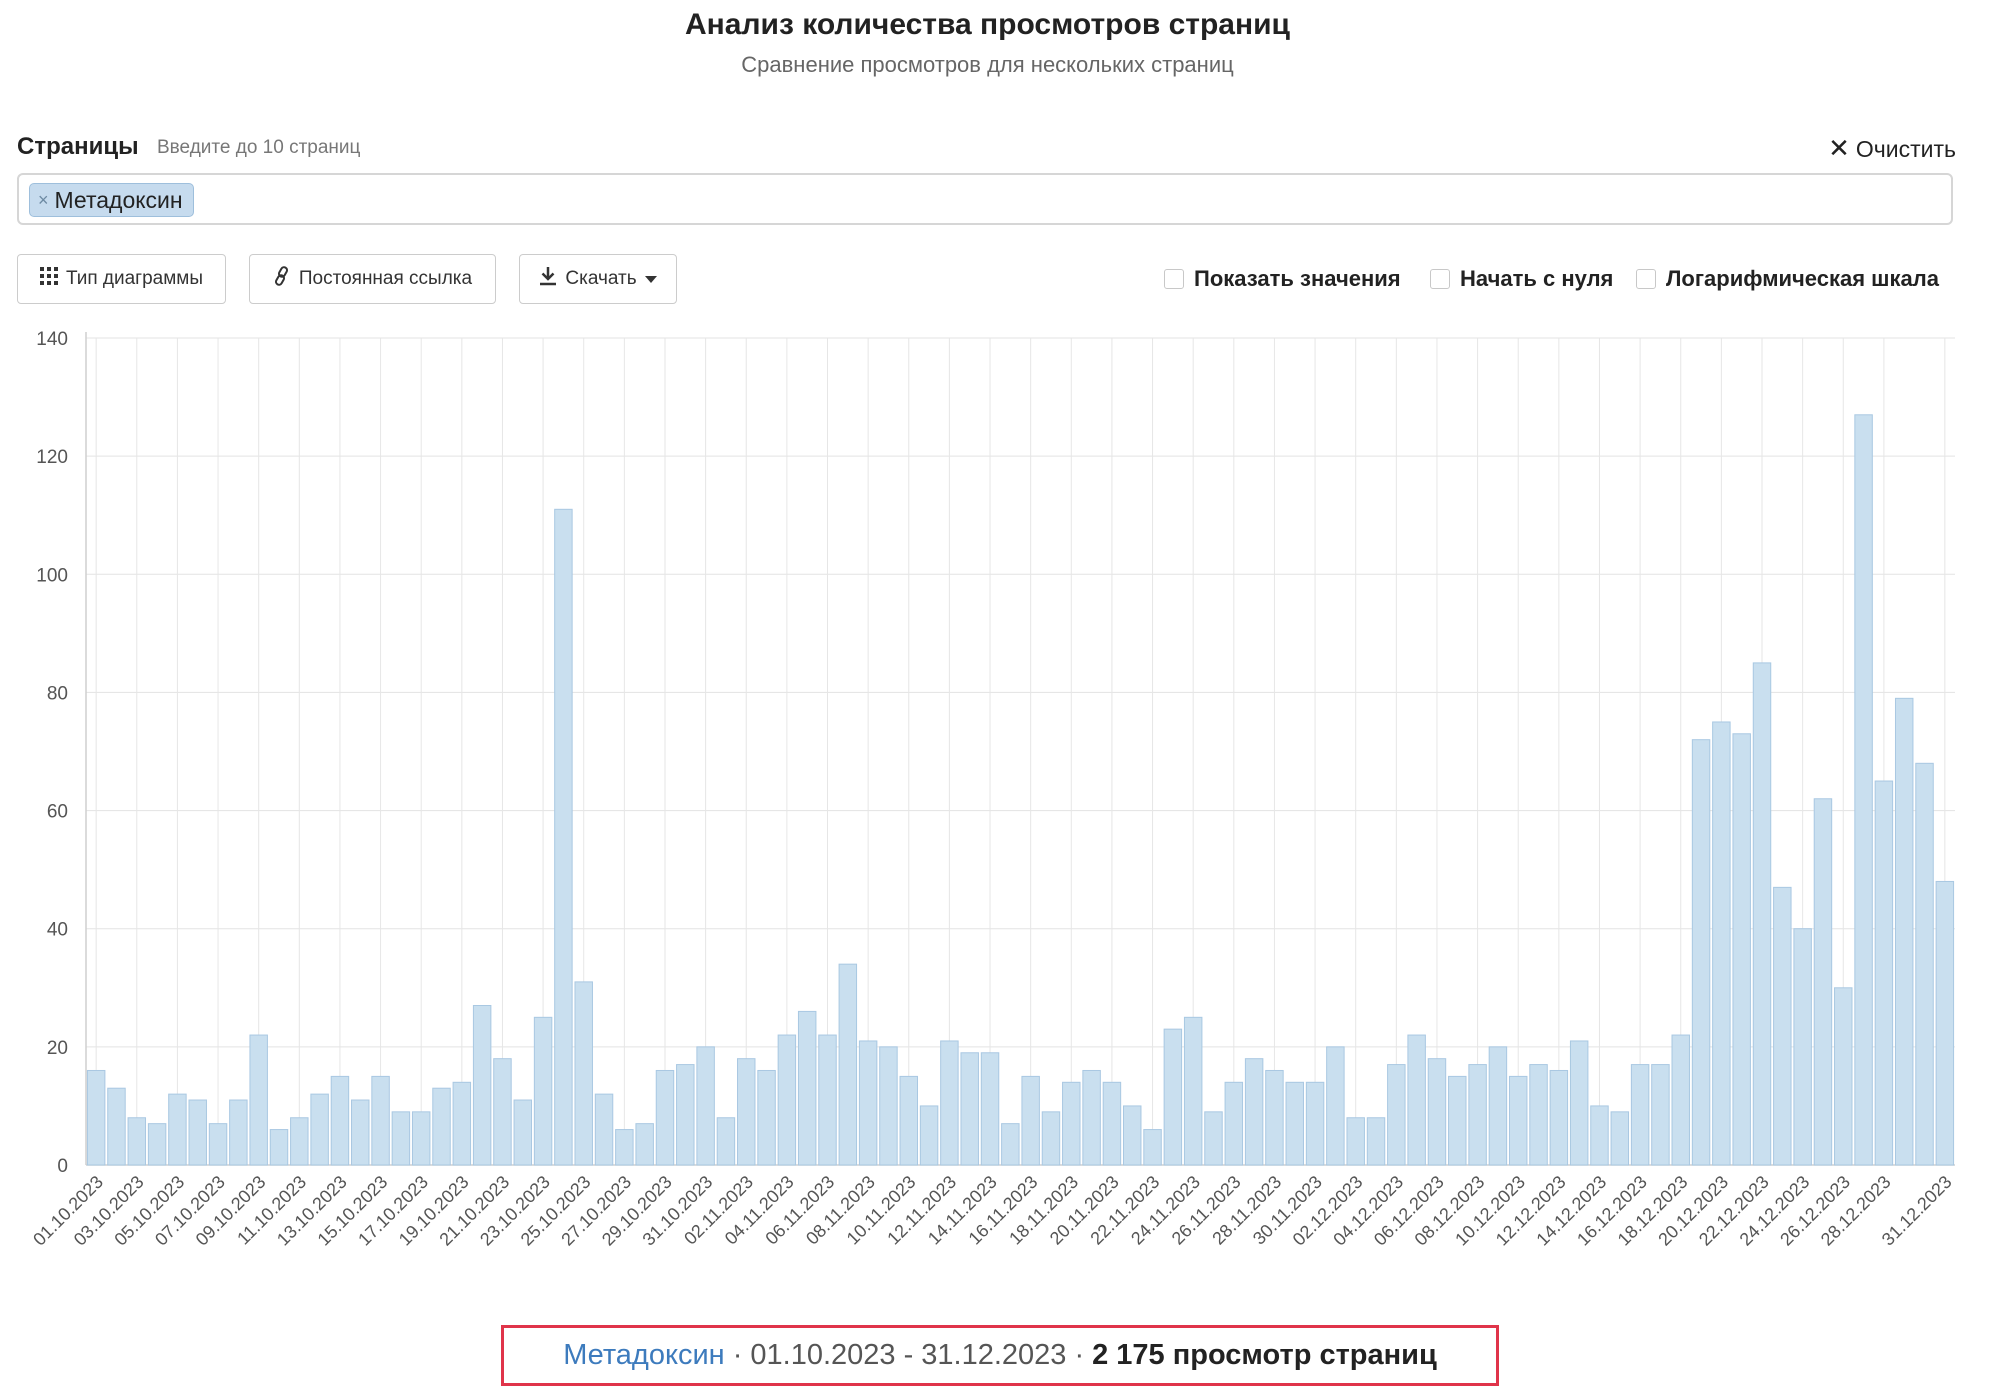  What do you see at coordinates (52, 339) in the screenshot?
I see `y-tick-label: 140` at bounding box center [52, 339].